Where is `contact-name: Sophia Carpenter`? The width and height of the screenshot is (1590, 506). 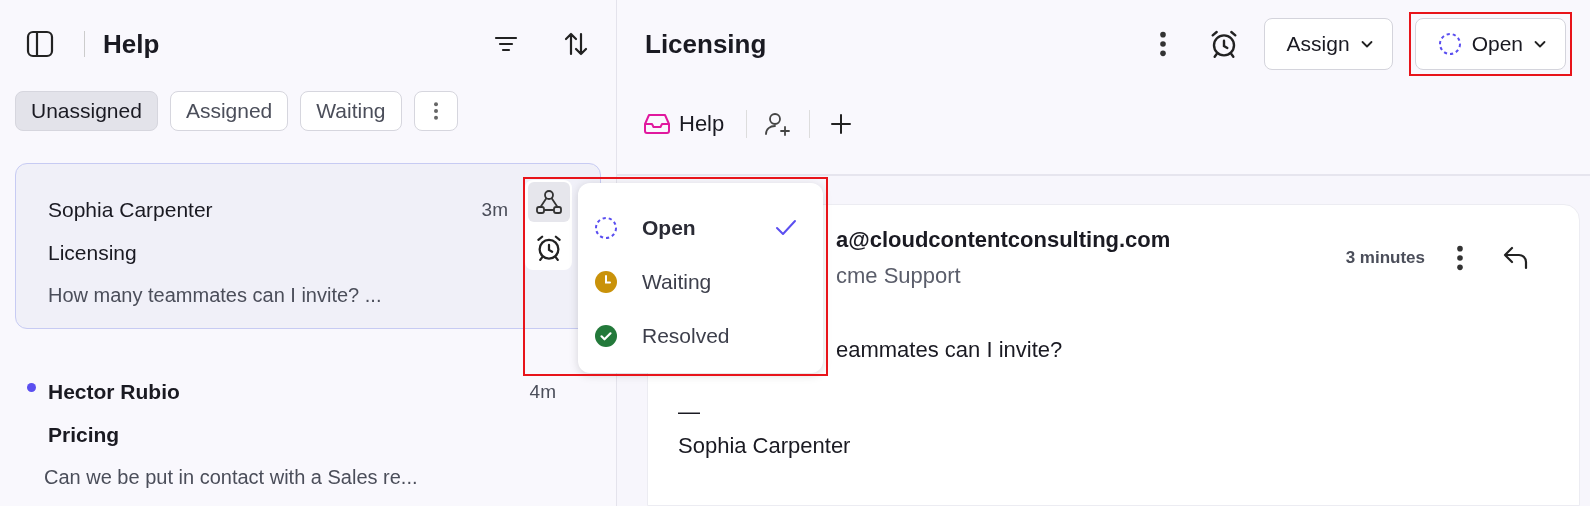
contact-name: Sophia Carpenter is located at coordinates (130, 209).